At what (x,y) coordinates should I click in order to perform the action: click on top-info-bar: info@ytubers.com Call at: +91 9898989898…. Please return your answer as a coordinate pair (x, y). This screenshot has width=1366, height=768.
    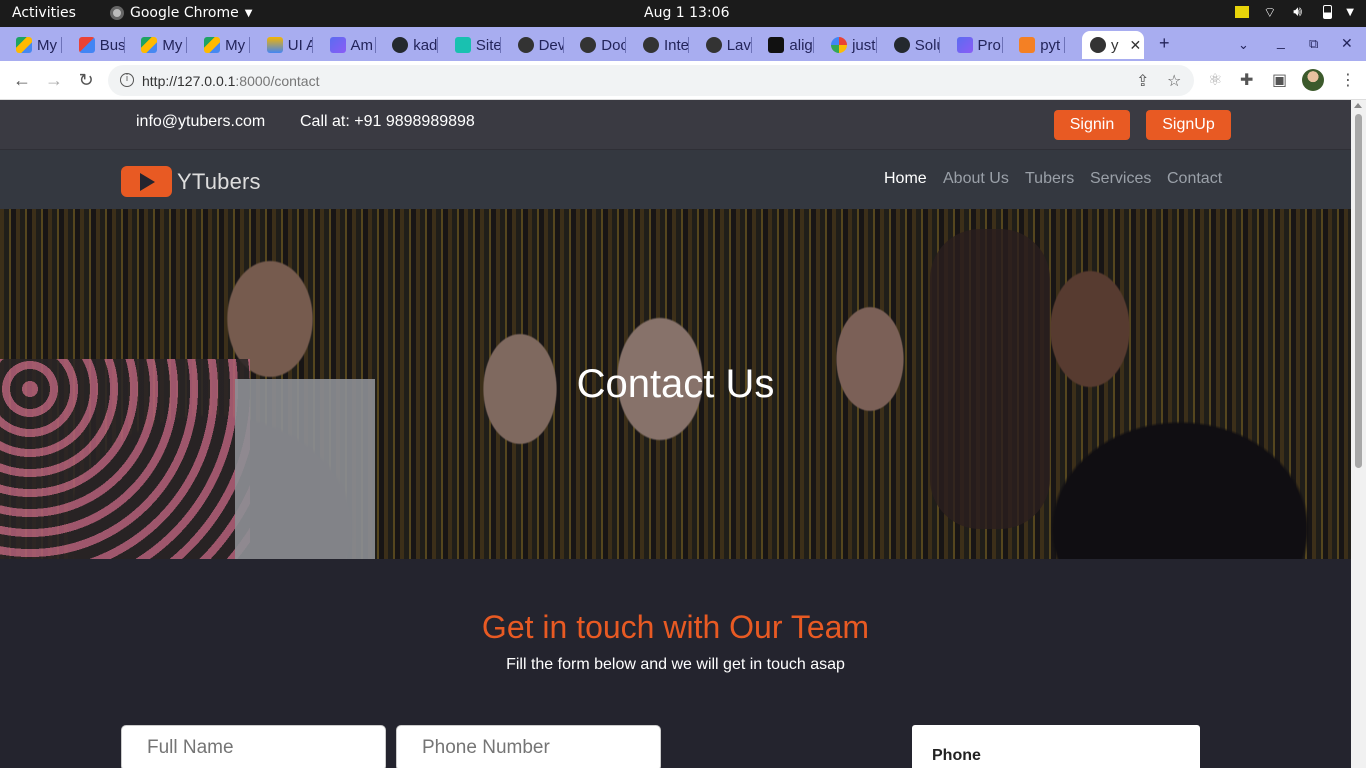
    Looking at the image, I should click on (675, 125).